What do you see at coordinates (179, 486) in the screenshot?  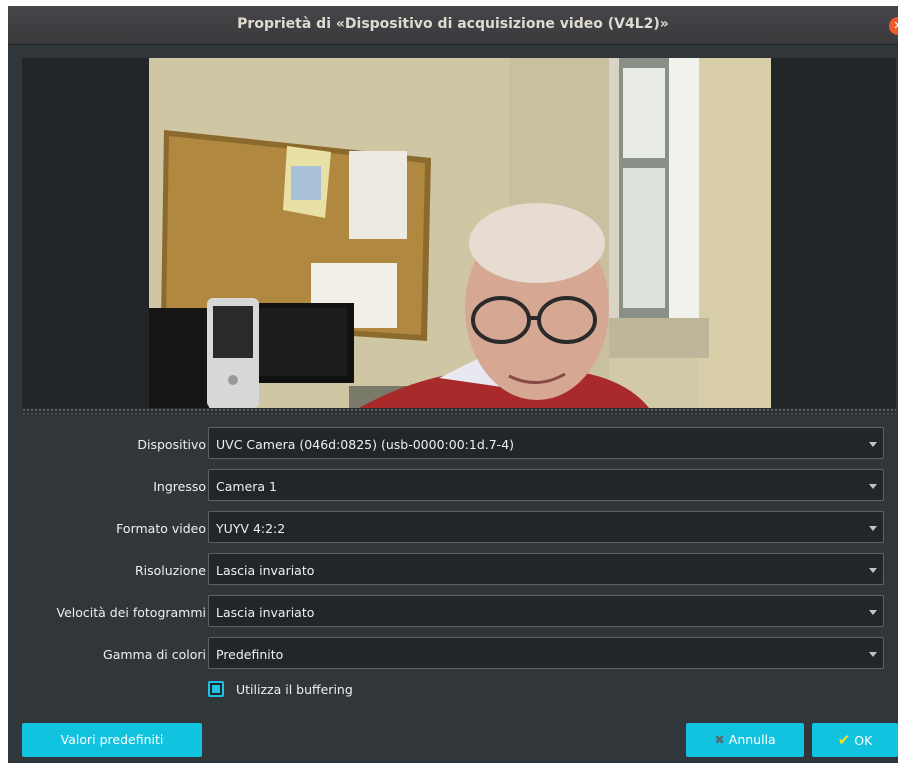 I see `input-label: Ingresso` at bounding box center [179, 486].